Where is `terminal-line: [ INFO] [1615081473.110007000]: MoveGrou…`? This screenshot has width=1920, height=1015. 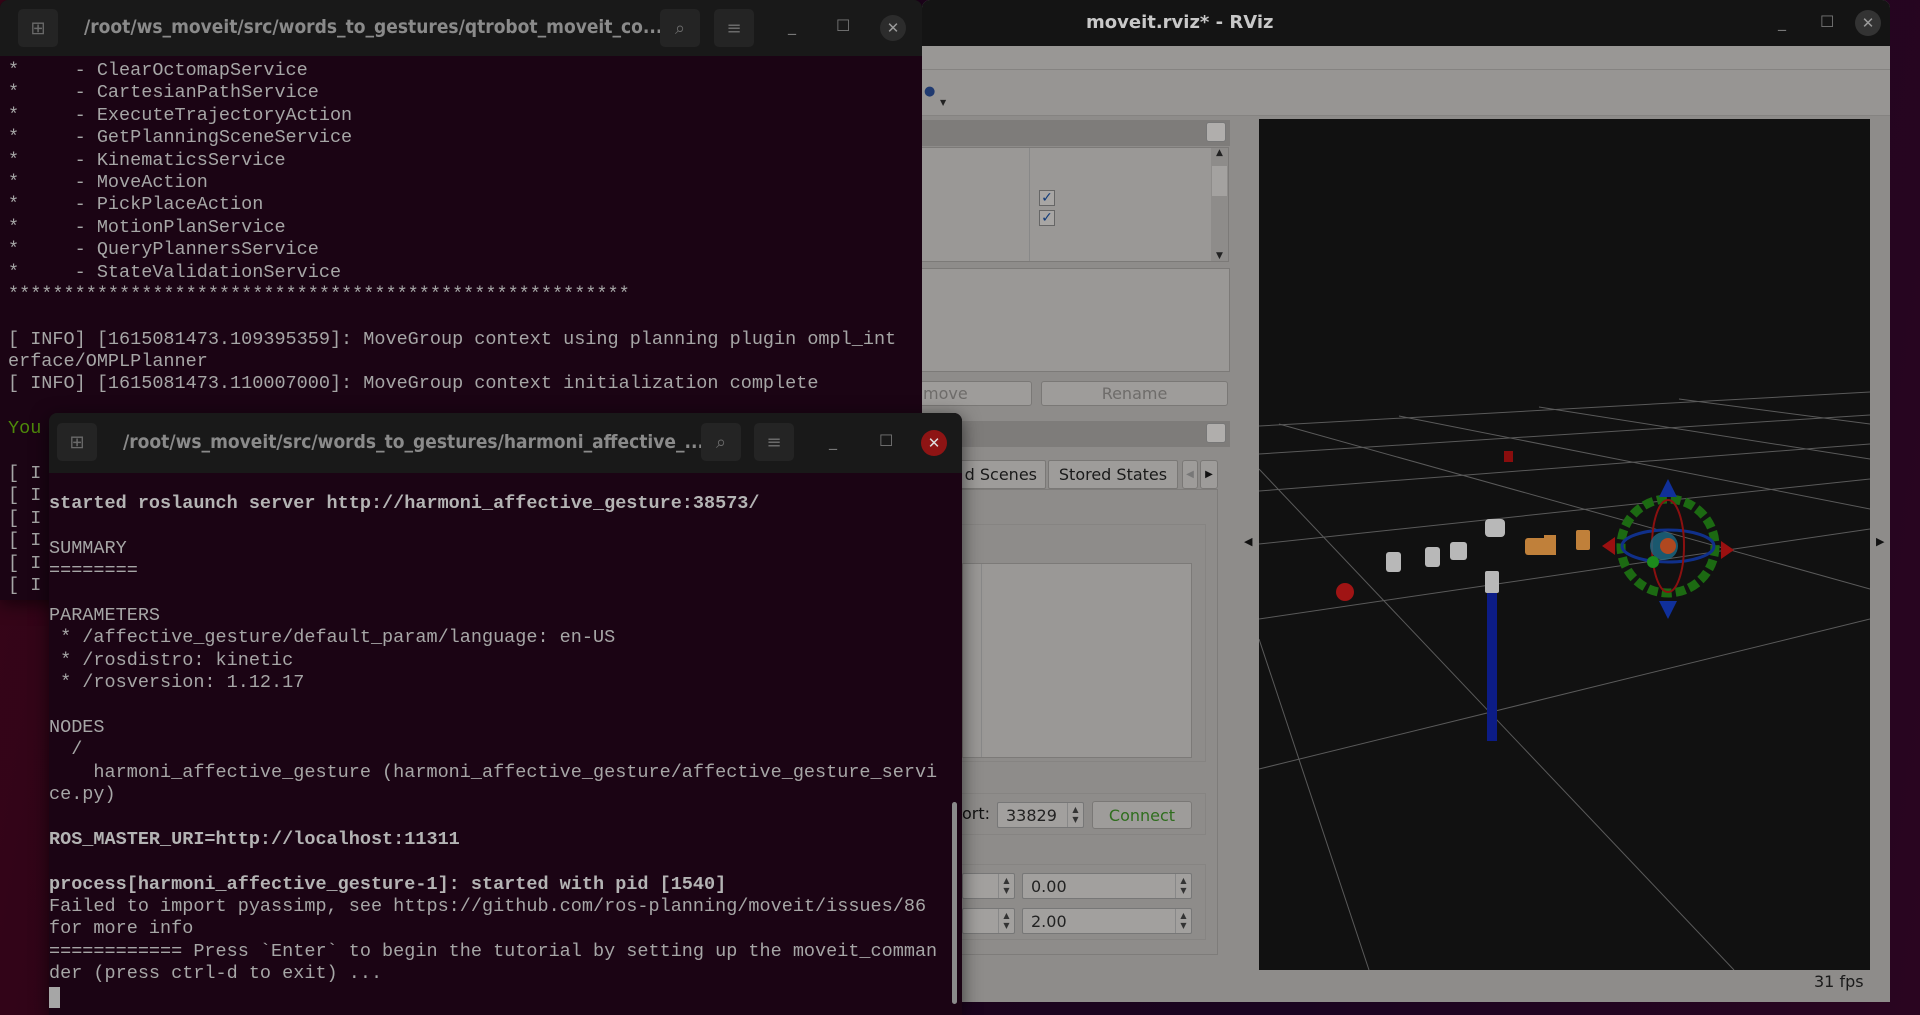
terminal-line: [ INFO] [1615081473.110007000]: MoveGrou… is located at coordinates (413, 384).